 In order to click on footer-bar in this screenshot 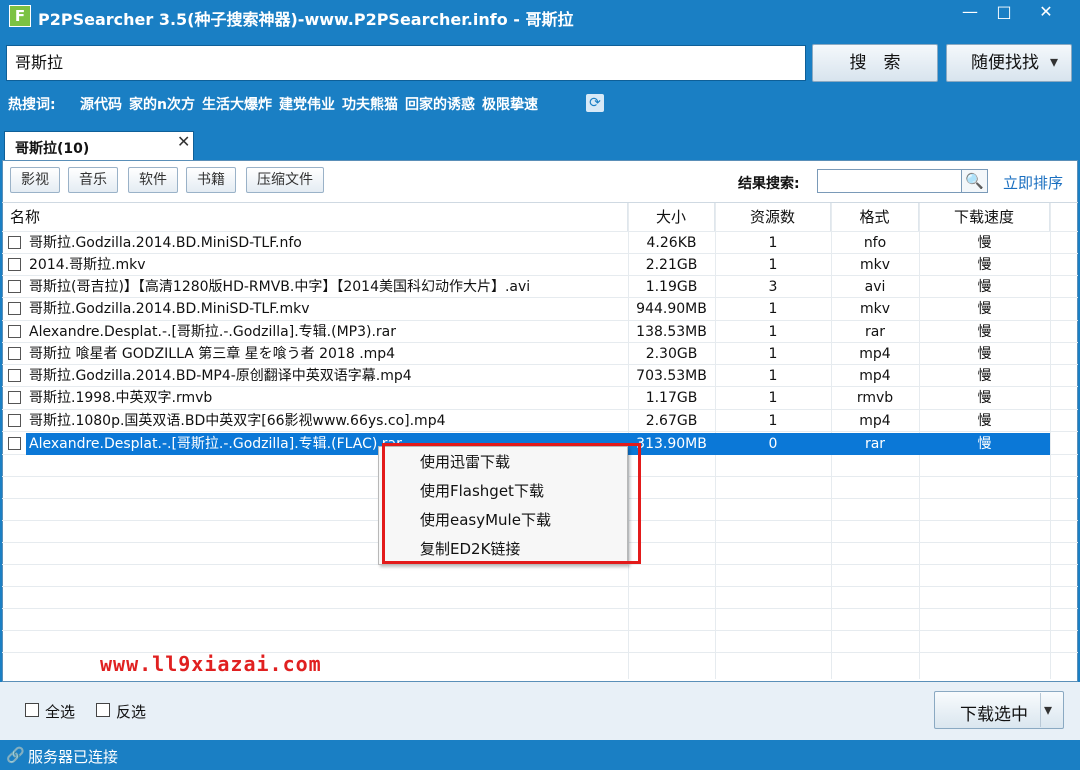, I will do `click(540, 711)`.